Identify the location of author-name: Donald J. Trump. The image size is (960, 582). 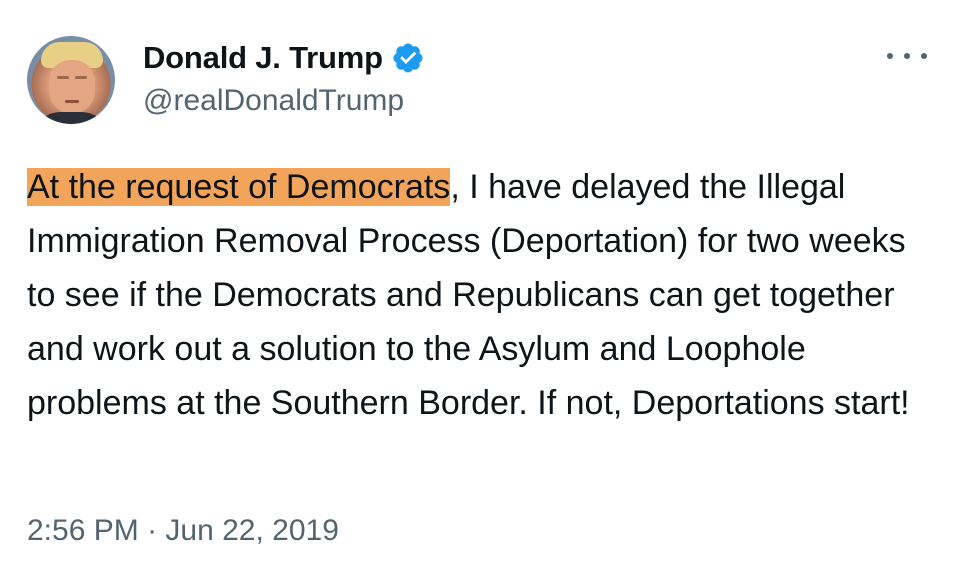
(263, 58).